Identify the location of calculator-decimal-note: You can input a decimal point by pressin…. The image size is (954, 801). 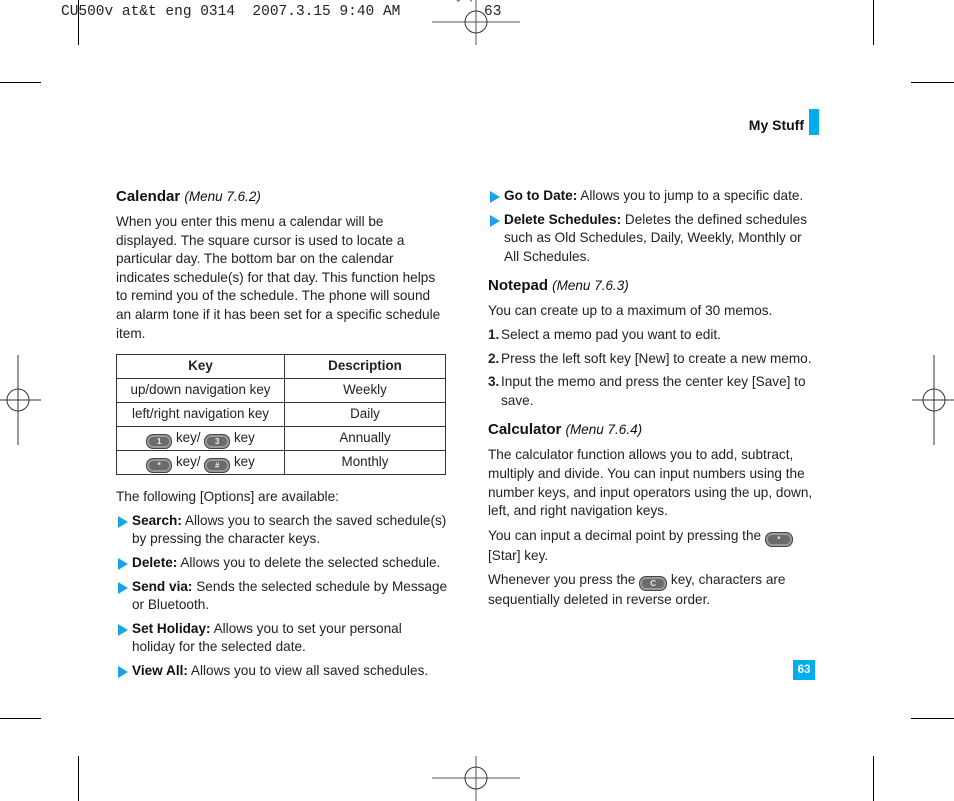
(653, 546).